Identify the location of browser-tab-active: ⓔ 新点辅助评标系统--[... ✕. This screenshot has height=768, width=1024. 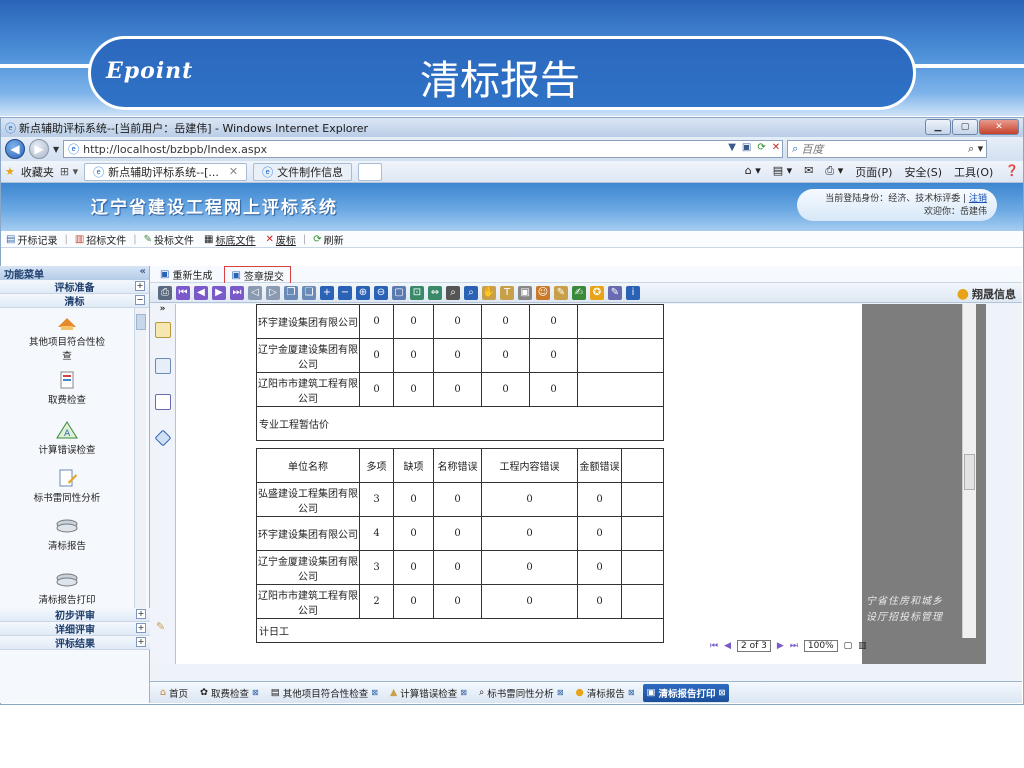
(166, 171).